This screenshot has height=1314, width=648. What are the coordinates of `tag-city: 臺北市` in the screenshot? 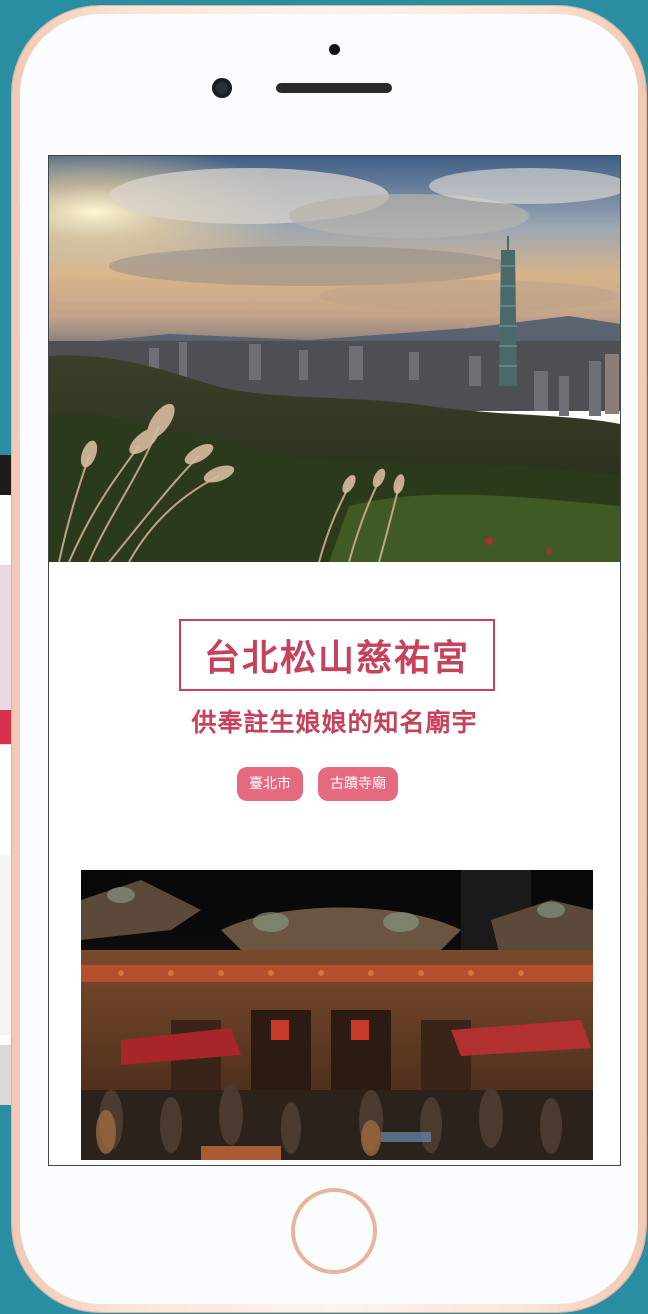 It's located at (270, 784).